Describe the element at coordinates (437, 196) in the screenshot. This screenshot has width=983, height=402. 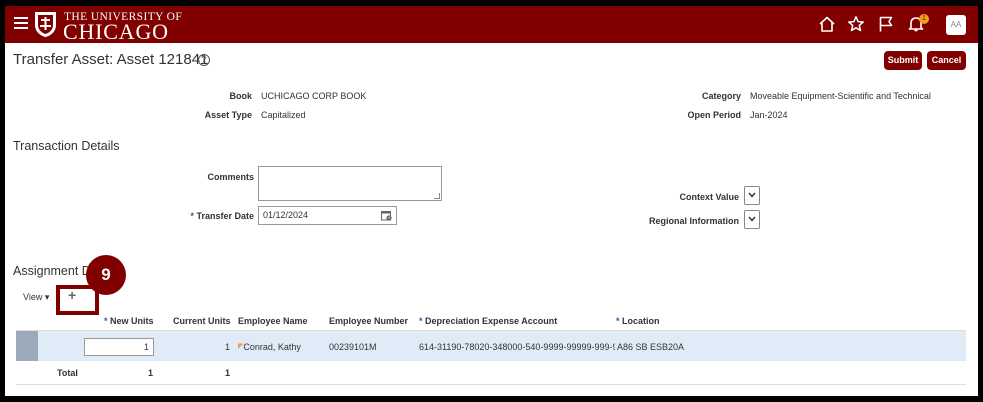
I see `resize-handle` at that location.